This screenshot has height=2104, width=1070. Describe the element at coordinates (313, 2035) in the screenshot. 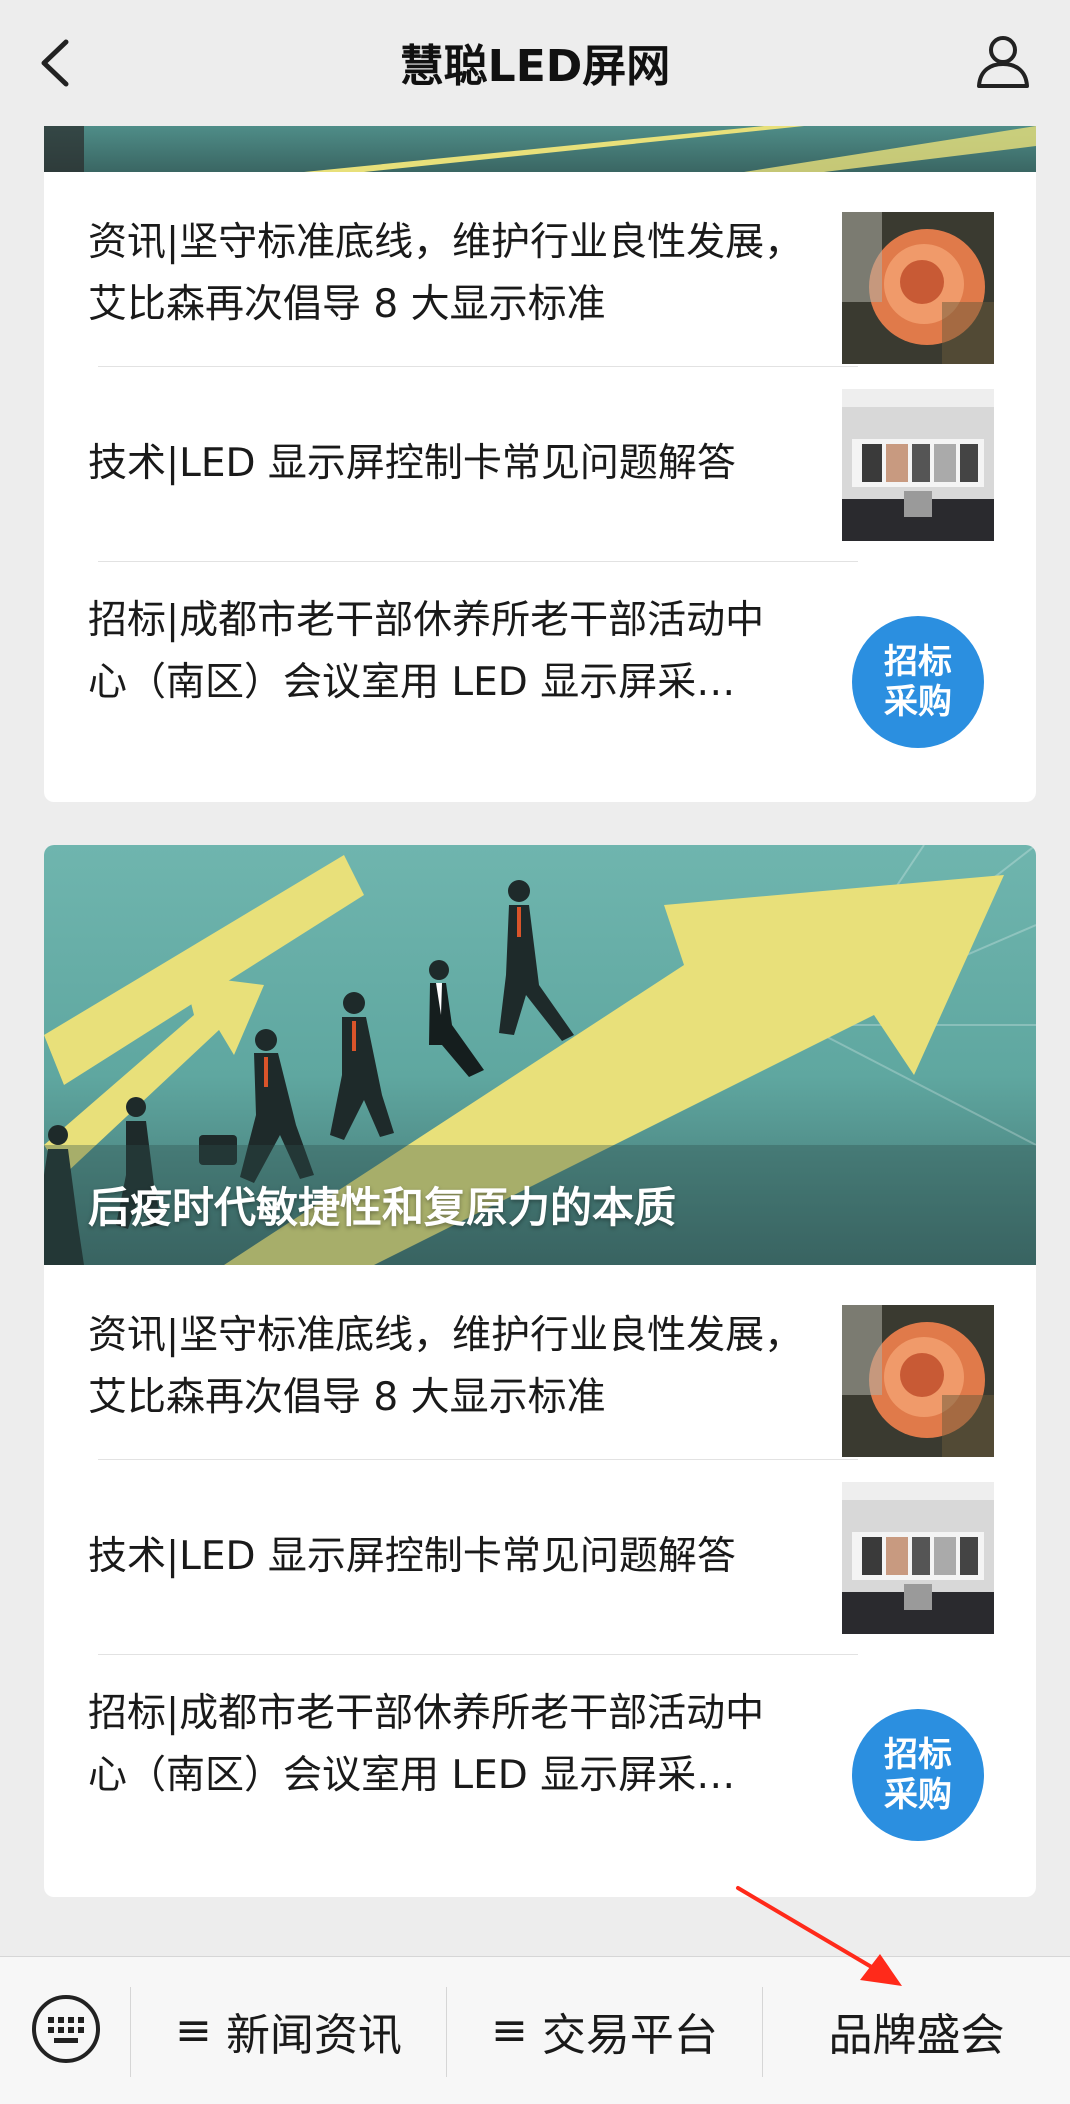

I see `menu-label: 新闻资讯` at that location.